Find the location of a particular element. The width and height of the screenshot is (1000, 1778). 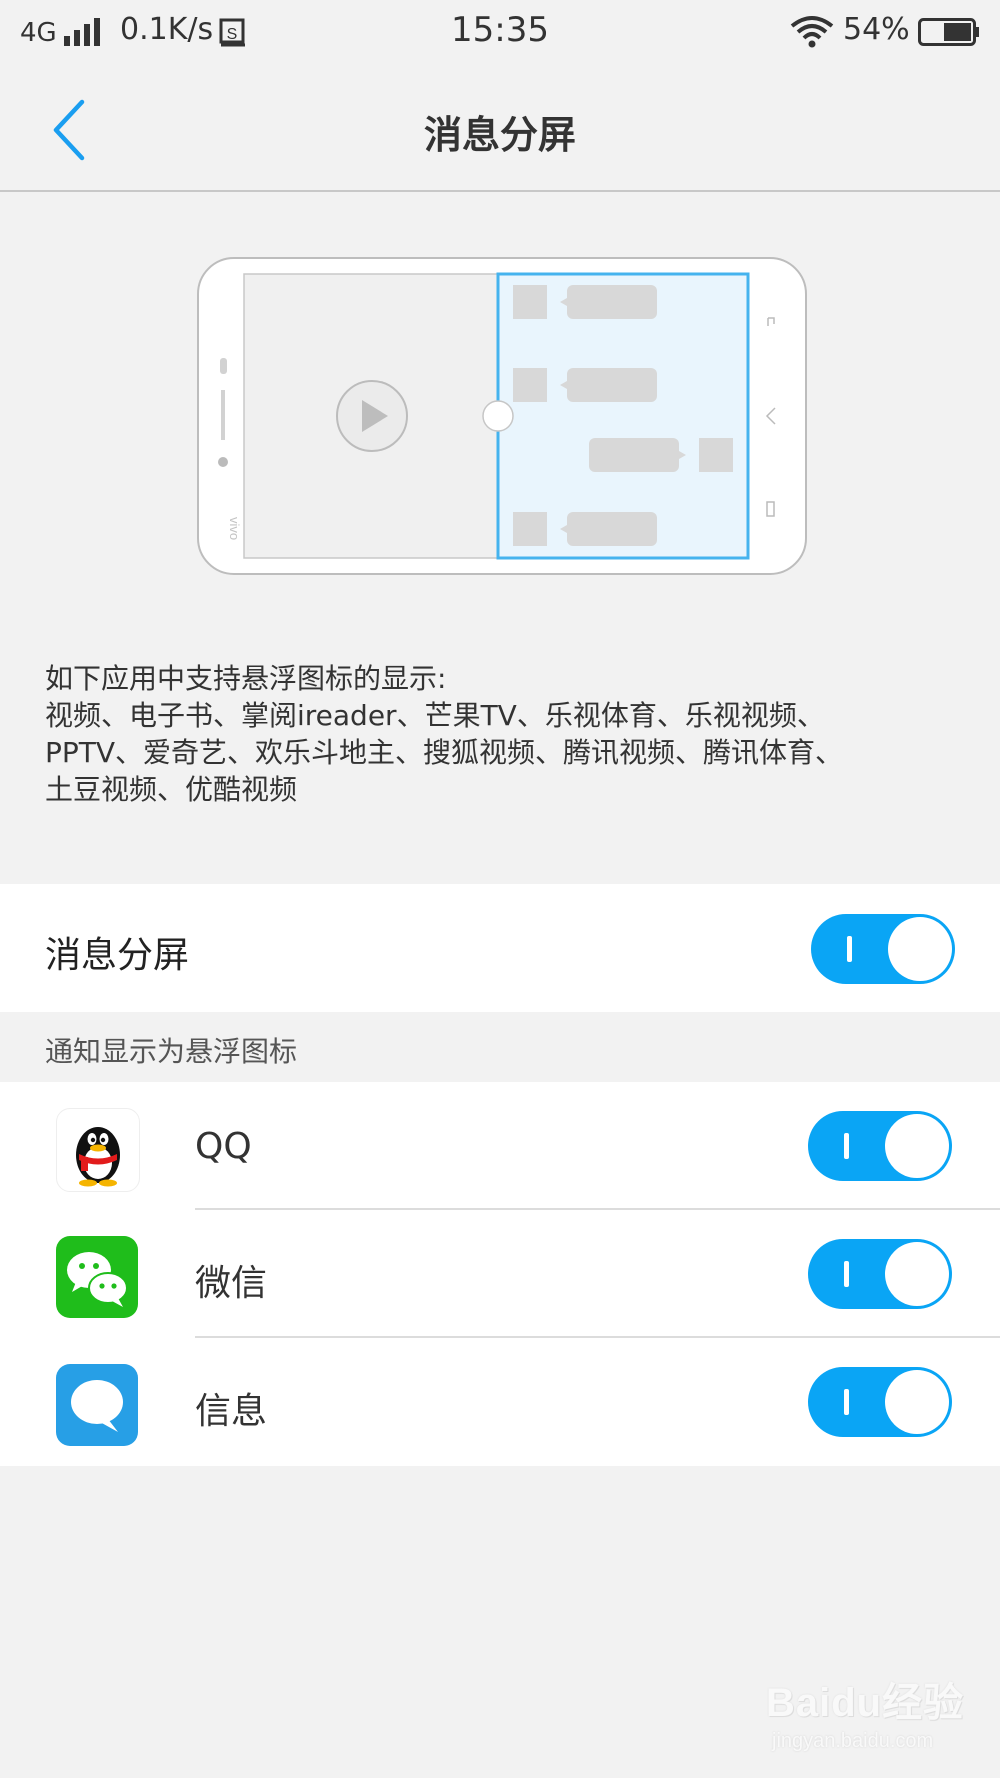

split-screen-label: 消息分屏 is located at coordinates (117, 955).